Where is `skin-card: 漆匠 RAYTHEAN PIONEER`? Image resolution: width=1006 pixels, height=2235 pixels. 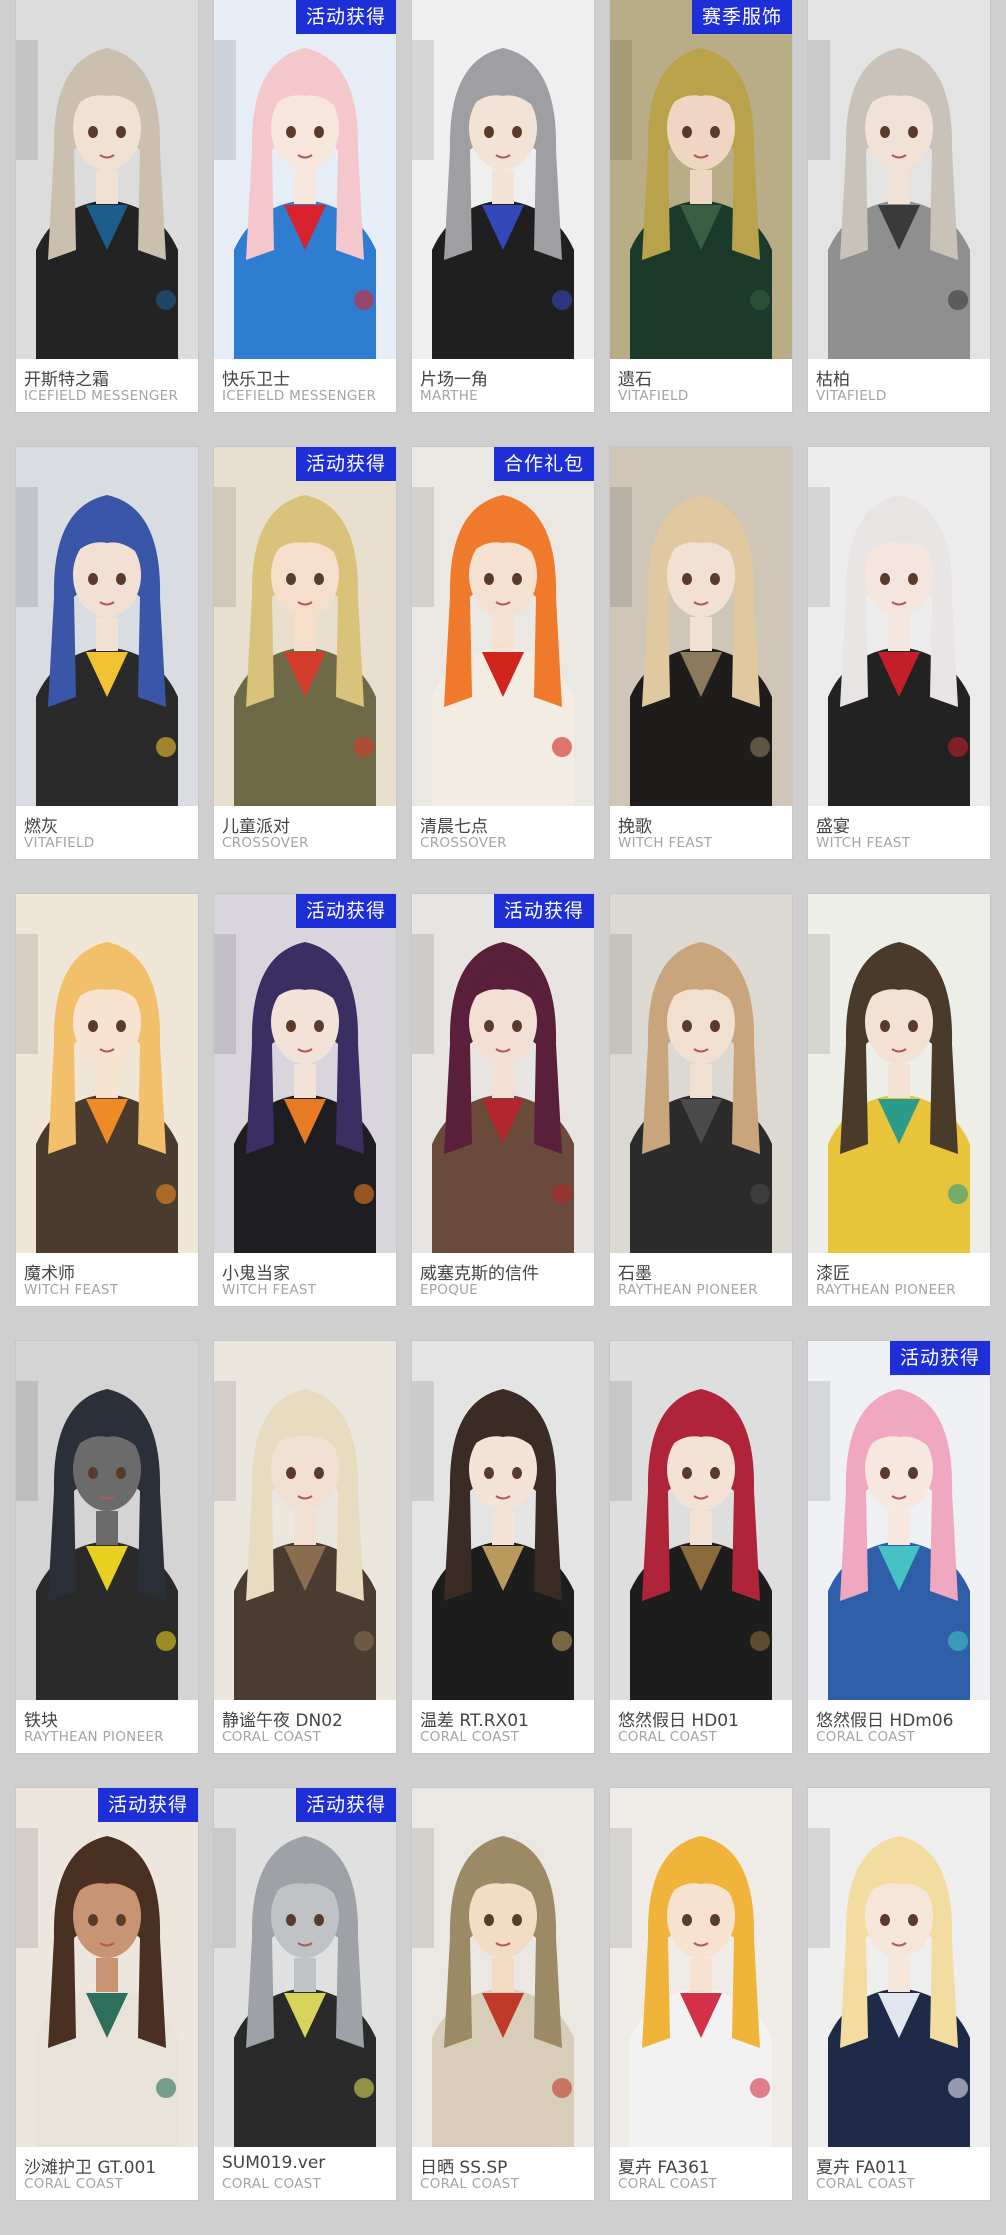
skin-card: 漆匠 RAYTHEAN PIONEER is located at coordinates (899, 1100).